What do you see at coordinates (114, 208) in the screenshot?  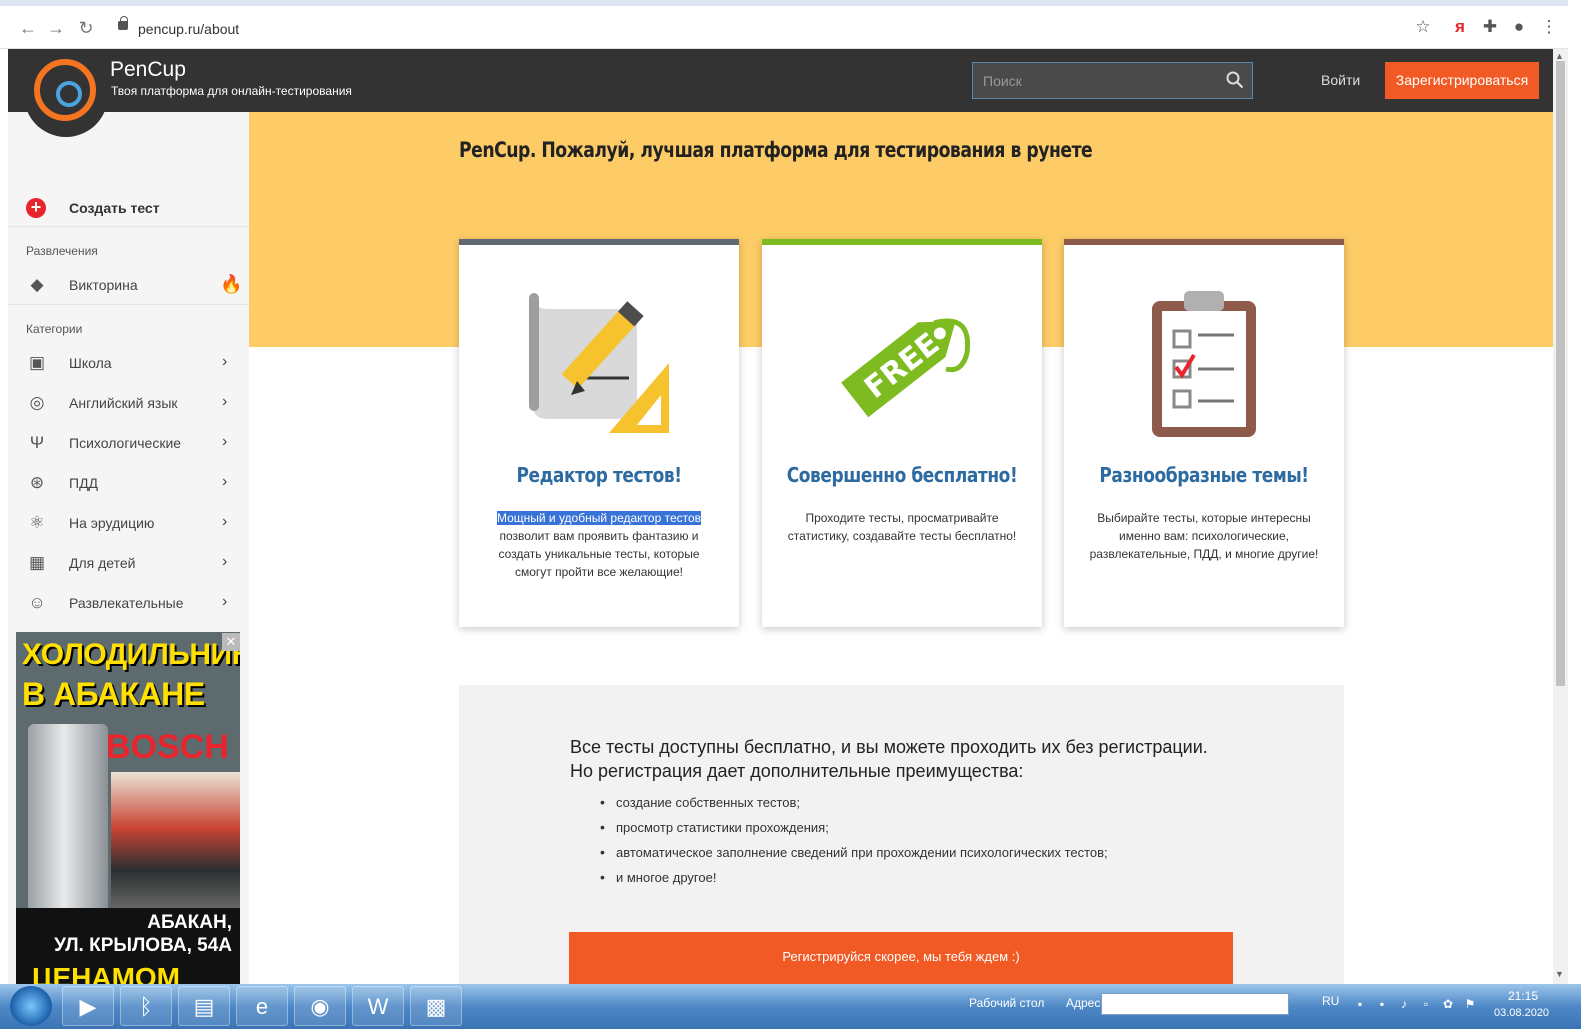 I see `create-test-label: Создать тест` at bounding box center [114, 208].